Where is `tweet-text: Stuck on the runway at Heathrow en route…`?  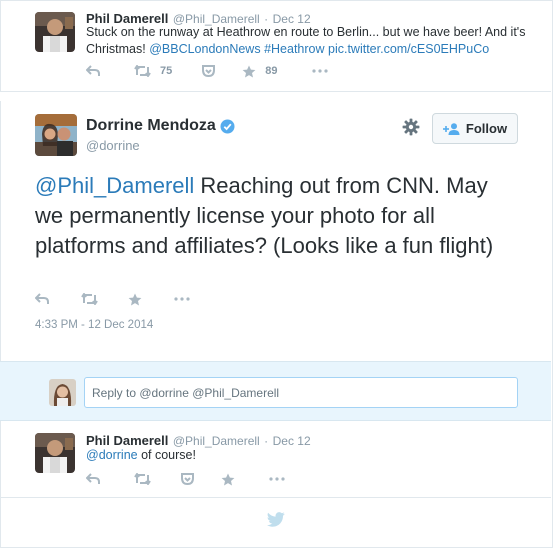
tweet-text: Stuck on the runway at Heathrow en route… is located at coordinates (306, 40).